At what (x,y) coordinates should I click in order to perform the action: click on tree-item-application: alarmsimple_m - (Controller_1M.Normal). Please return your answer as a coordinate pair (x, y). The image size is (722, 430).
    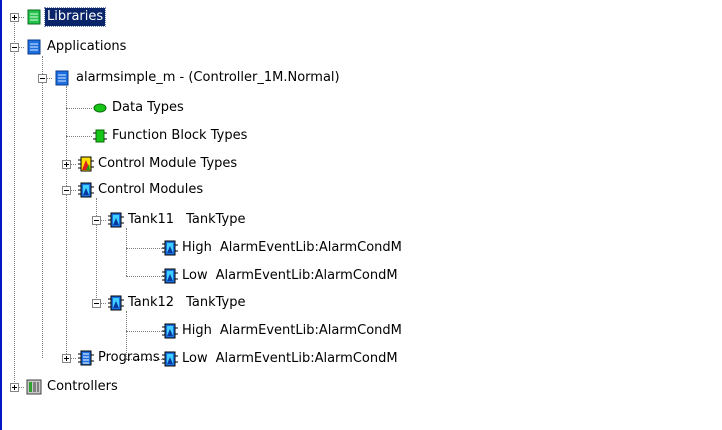
    Looking at the image, I should click on (208, 78).